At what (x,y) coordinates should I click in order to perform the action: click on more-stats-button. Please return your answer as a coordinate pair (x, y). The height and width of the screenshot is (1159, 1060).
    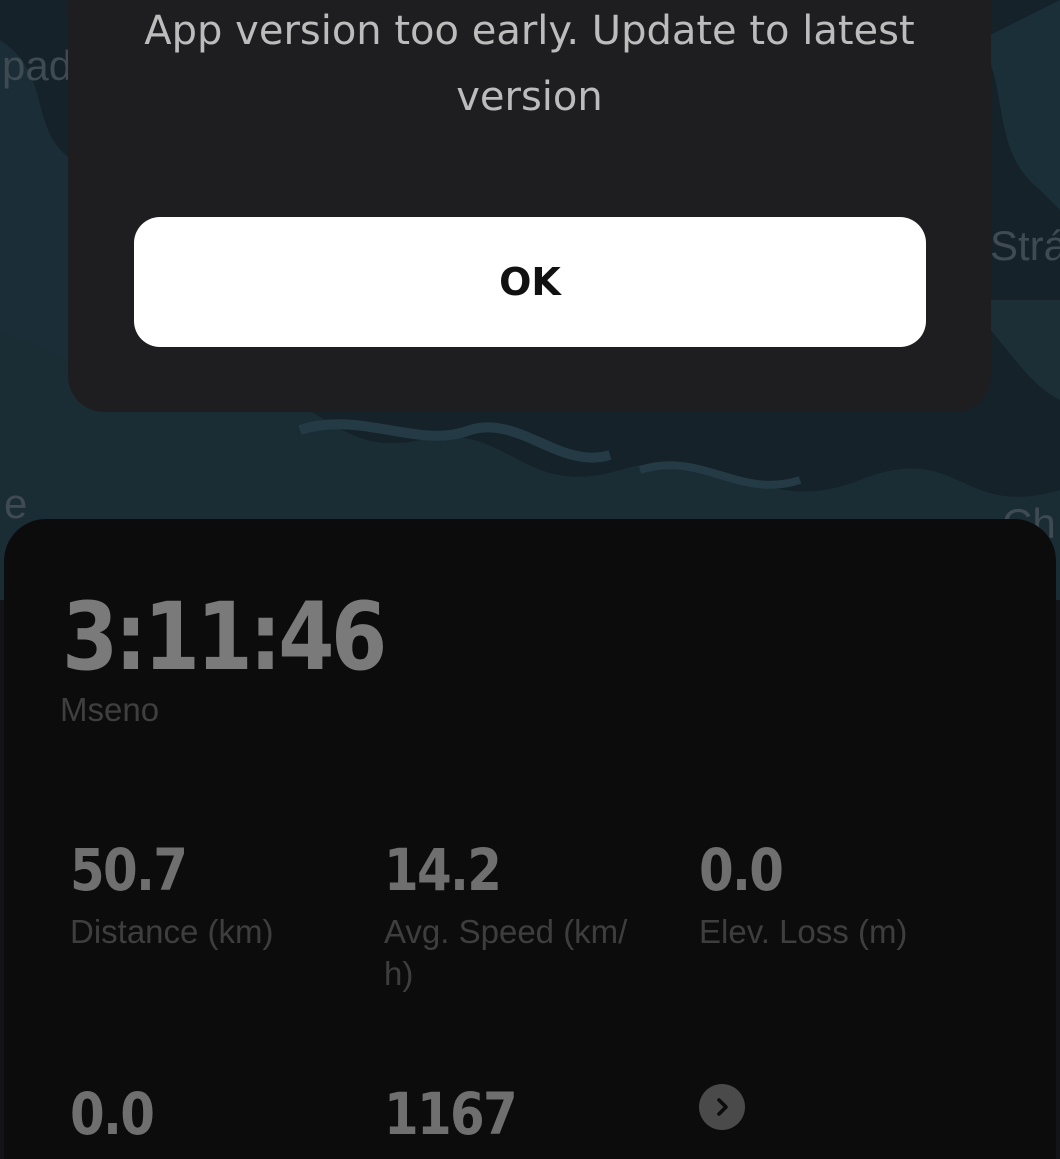
    Looking at the image, I should click on (722, 1107).